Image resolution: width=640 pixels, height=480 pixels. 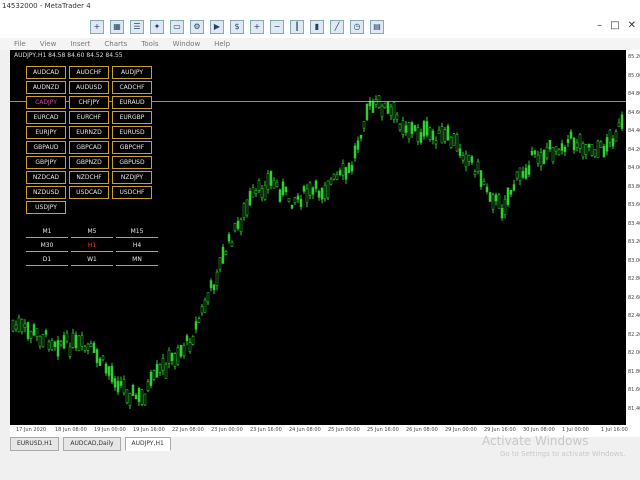 I want to click on symbol-button-gbpaud: GBPAUD, so click(x=46, y=147).